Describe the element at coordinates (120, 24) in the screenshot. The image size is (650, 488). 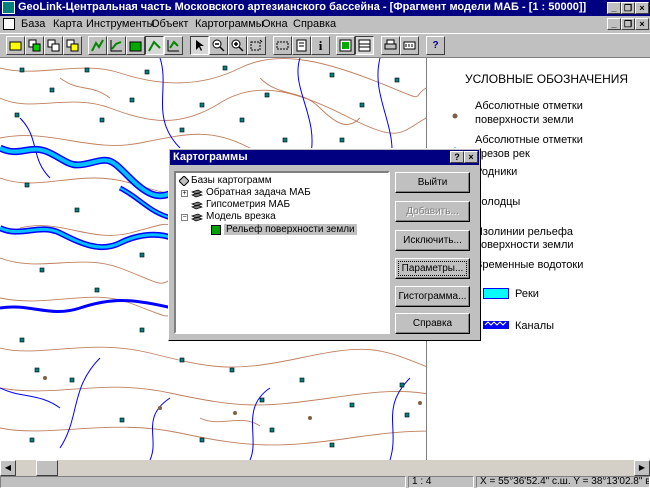
I see `menu-tools: Инструменты` at that location.